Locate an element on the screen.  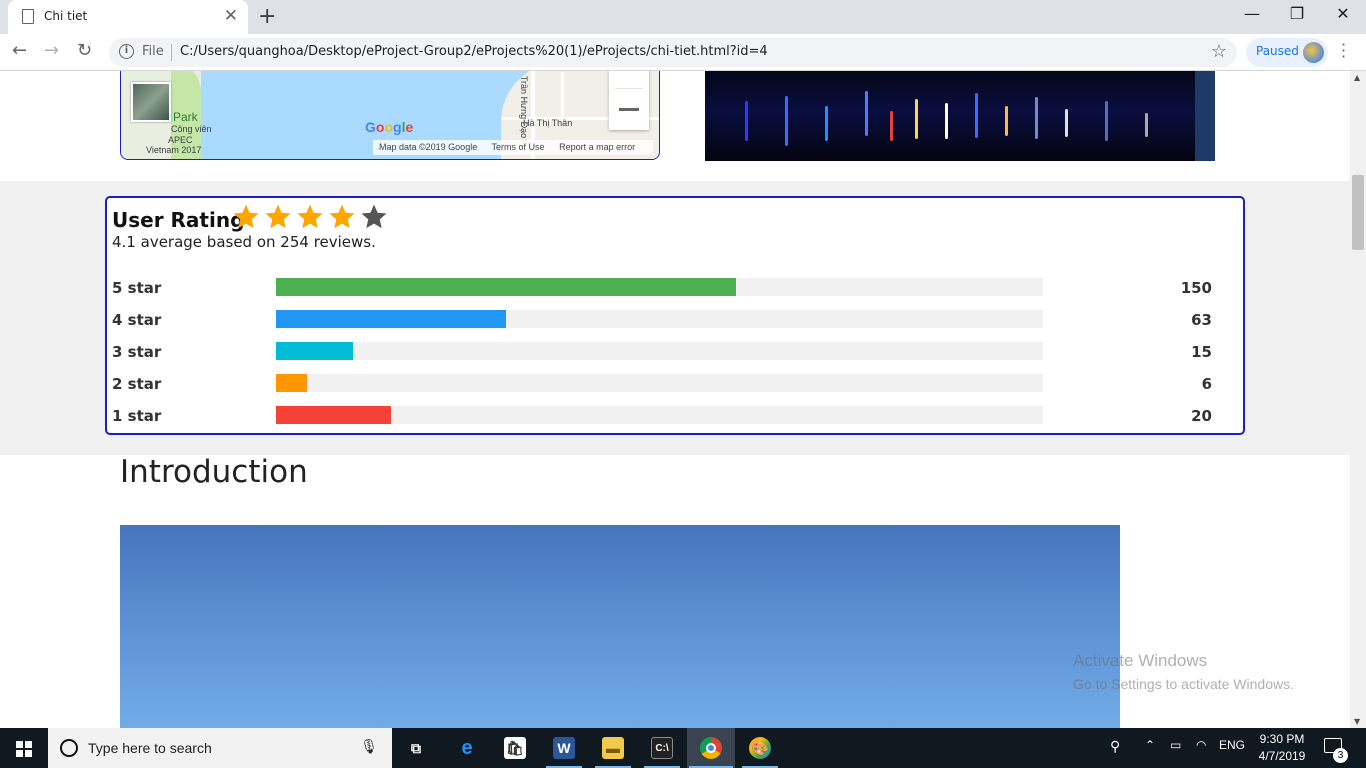
start-button is located at coordinates (24, 748).